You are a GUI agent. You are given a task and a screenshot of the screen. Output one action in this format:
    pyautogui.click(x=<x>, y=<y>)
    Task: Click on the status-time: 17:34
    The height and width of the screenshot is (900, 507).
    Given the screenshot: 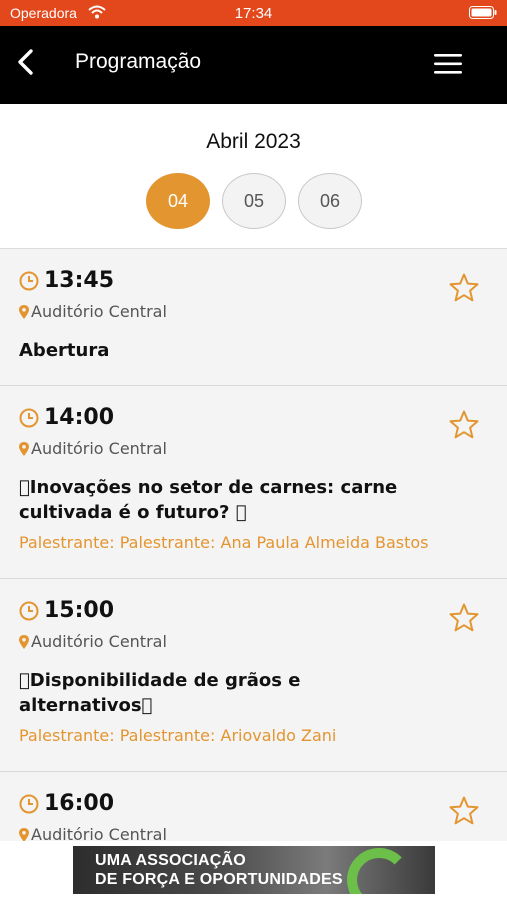 What is the action you would take?
    pyautogui.click(x=253, y=13)
    